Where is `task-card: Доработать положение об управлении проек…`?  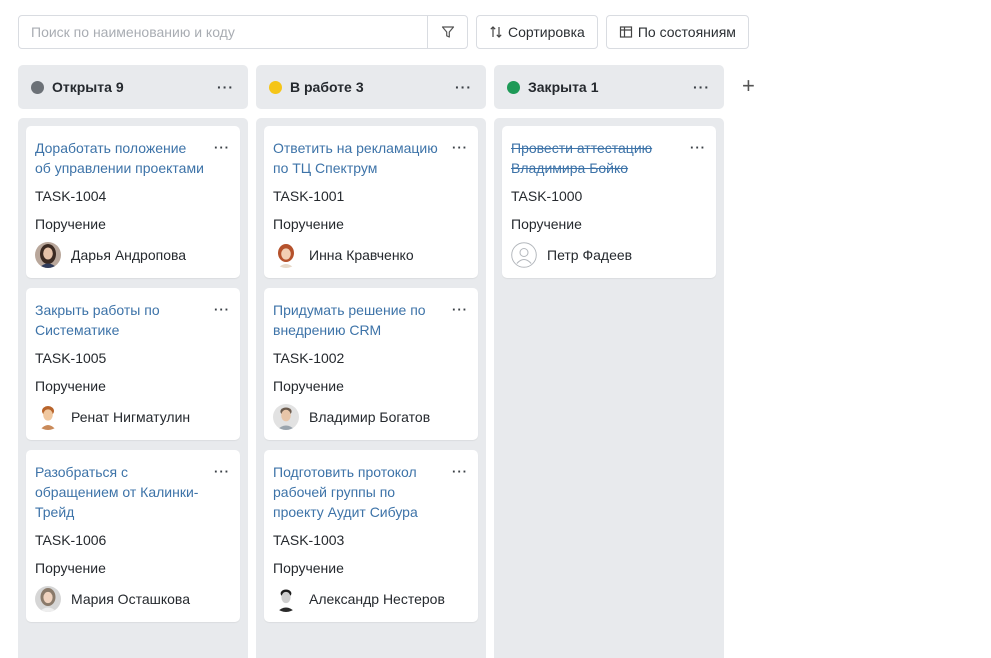 task-card: Доработать положение об управлении проек… is located at coordinates (133, 202).